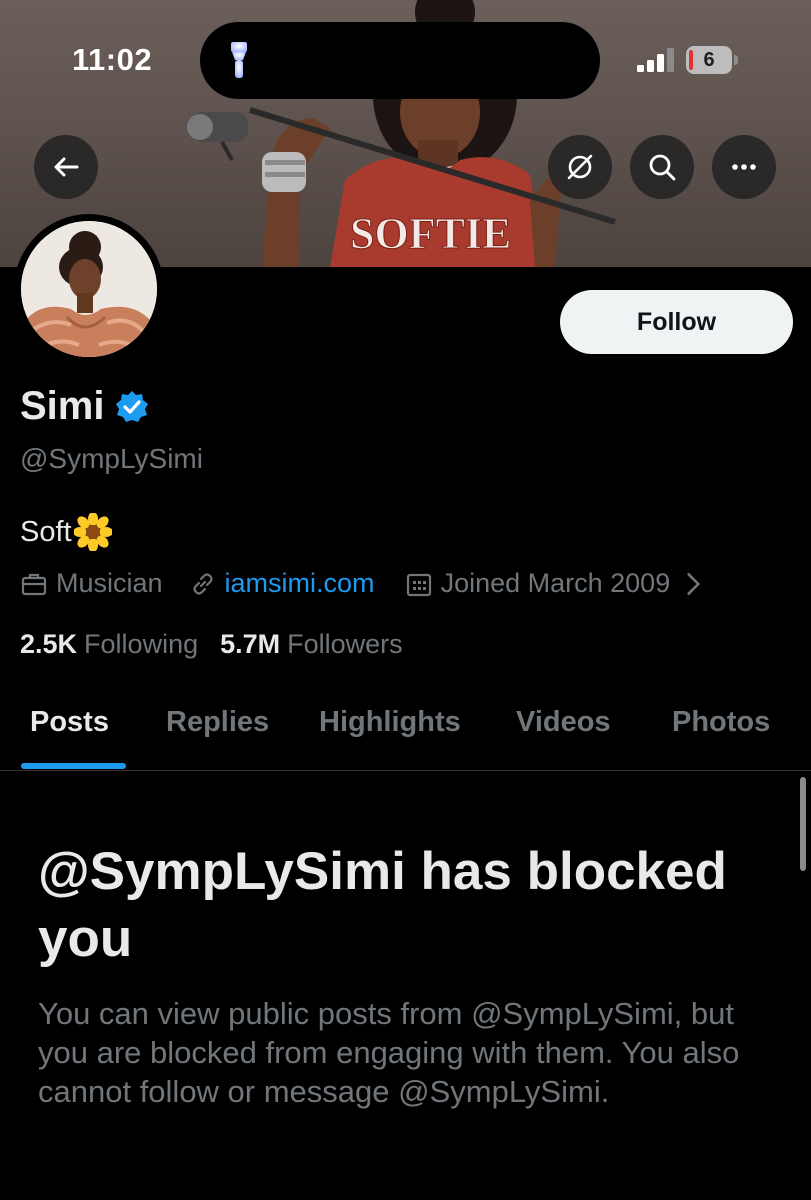  I want to click on profile-meta: Musician iamsimi.com Joined March 2009, so click(368, 583).